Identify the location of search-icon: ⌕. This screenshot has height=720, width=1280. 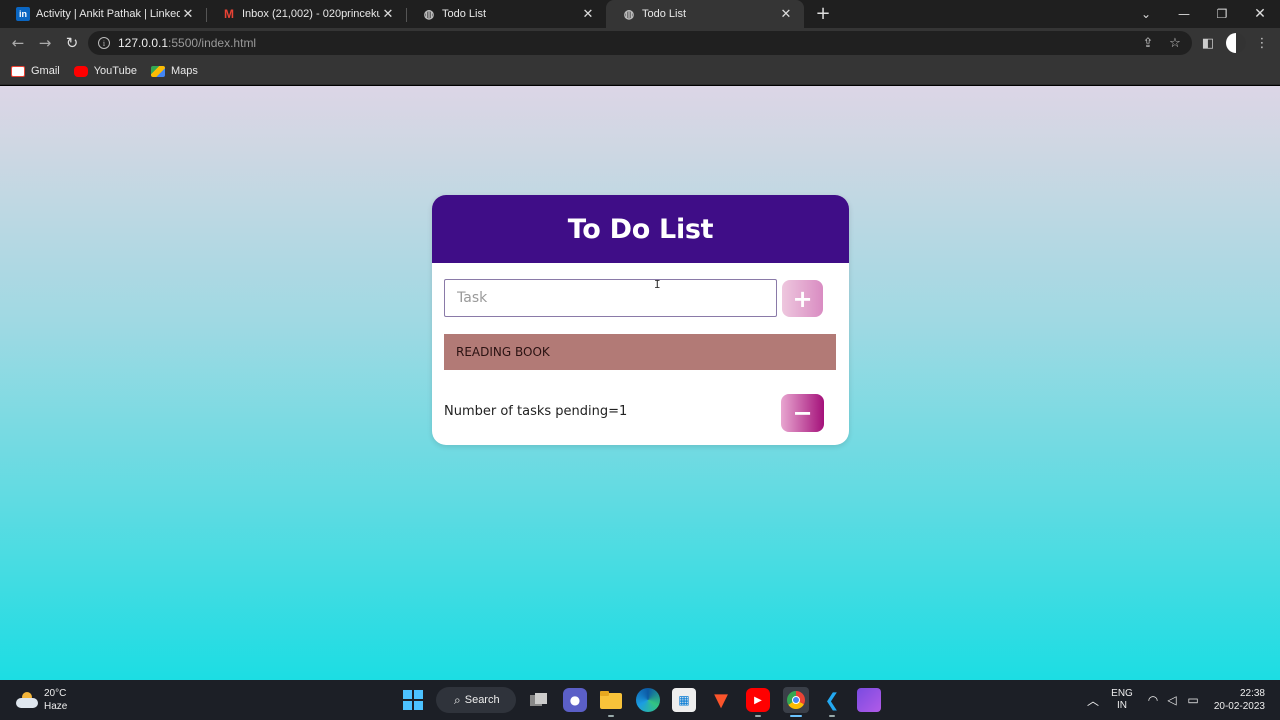
(457, 699).